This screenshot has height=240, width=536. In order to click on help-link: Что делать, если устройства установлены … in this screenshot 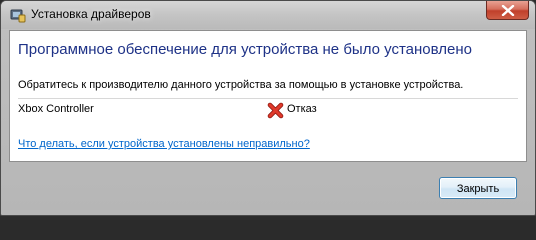, I will do `click(164, 144)`.